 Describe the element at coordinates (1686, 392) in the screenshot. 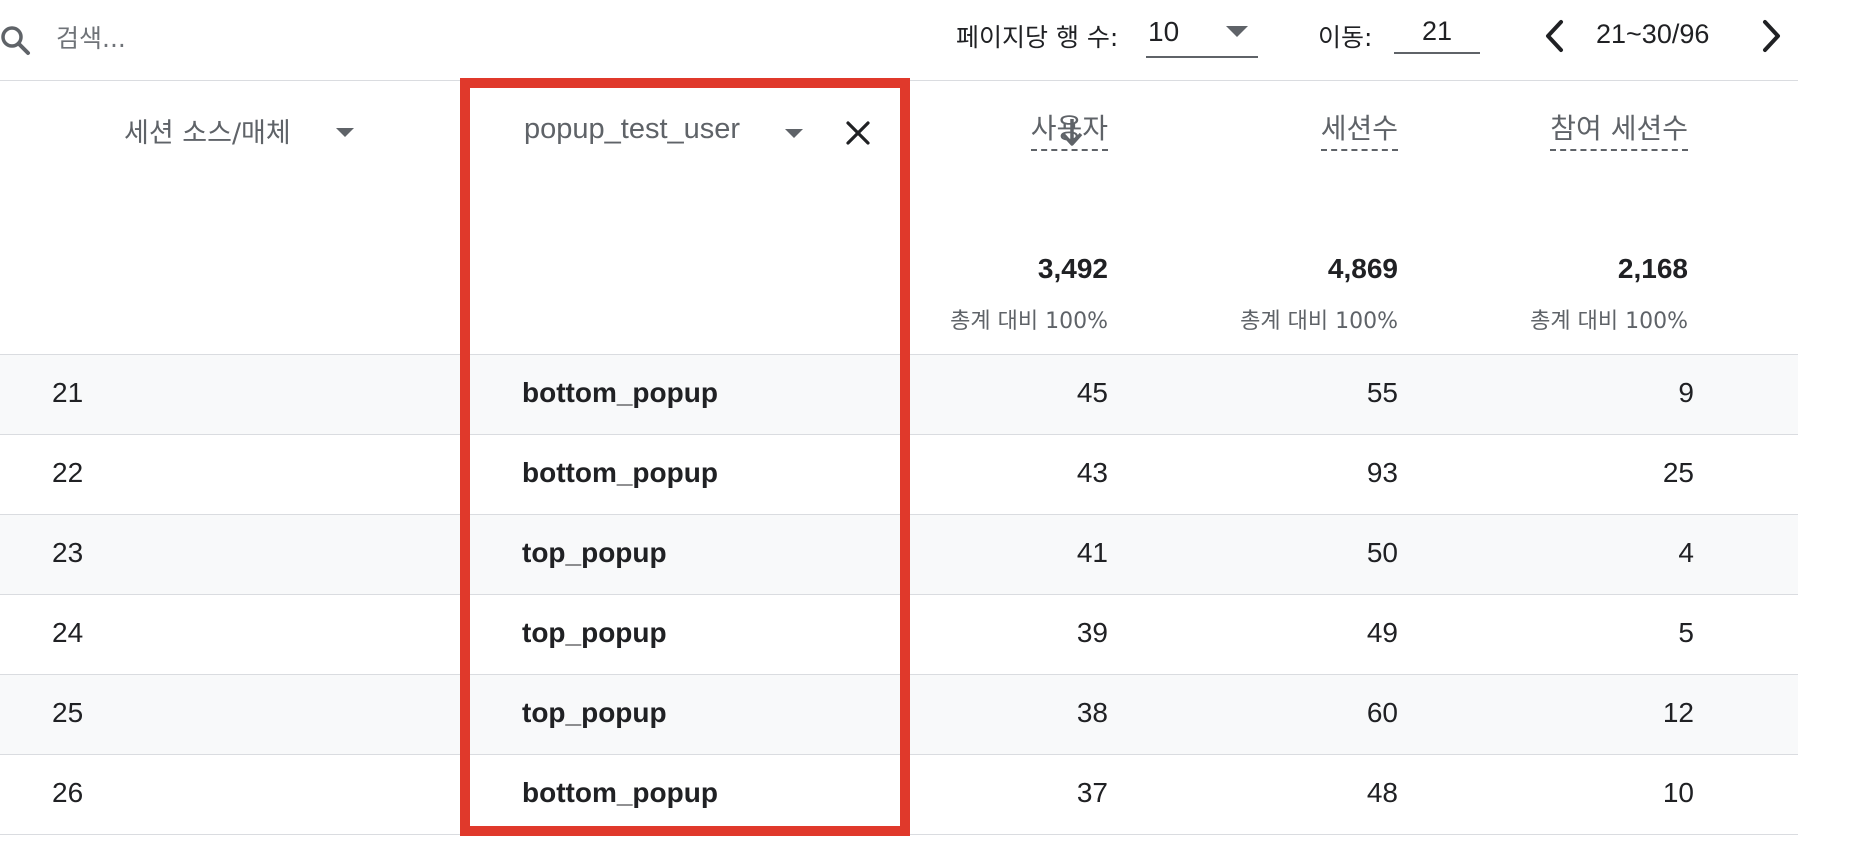

I see `row-engaged-sessions: 9` at that location.